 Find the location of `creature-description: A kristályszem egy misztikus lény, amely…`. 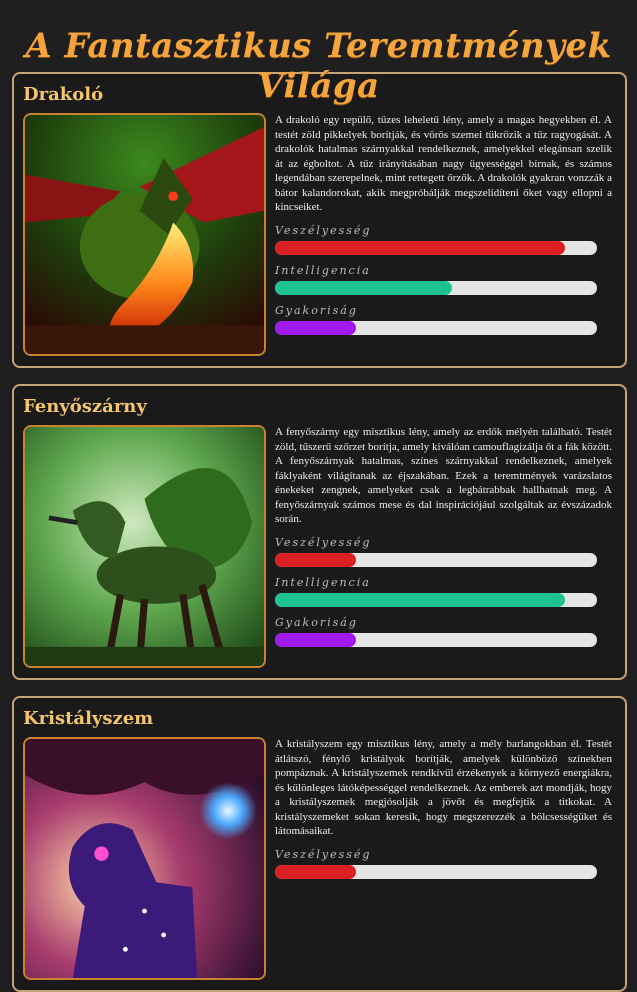

creature-description: A kristályszem egy misztikus lény, amely… is located at coordinates (443, 787).